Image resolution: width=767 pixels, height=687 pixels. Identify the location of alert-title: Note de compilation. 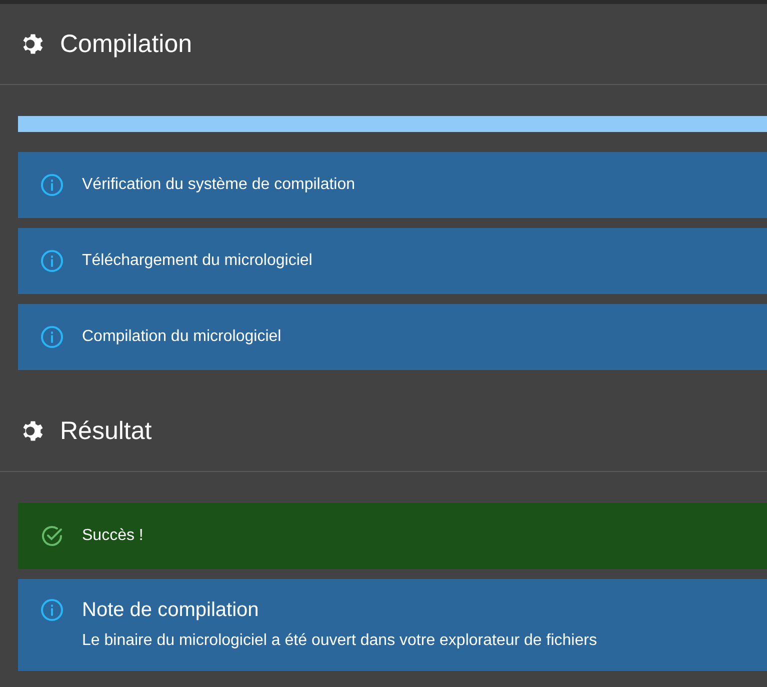
(171, 610).